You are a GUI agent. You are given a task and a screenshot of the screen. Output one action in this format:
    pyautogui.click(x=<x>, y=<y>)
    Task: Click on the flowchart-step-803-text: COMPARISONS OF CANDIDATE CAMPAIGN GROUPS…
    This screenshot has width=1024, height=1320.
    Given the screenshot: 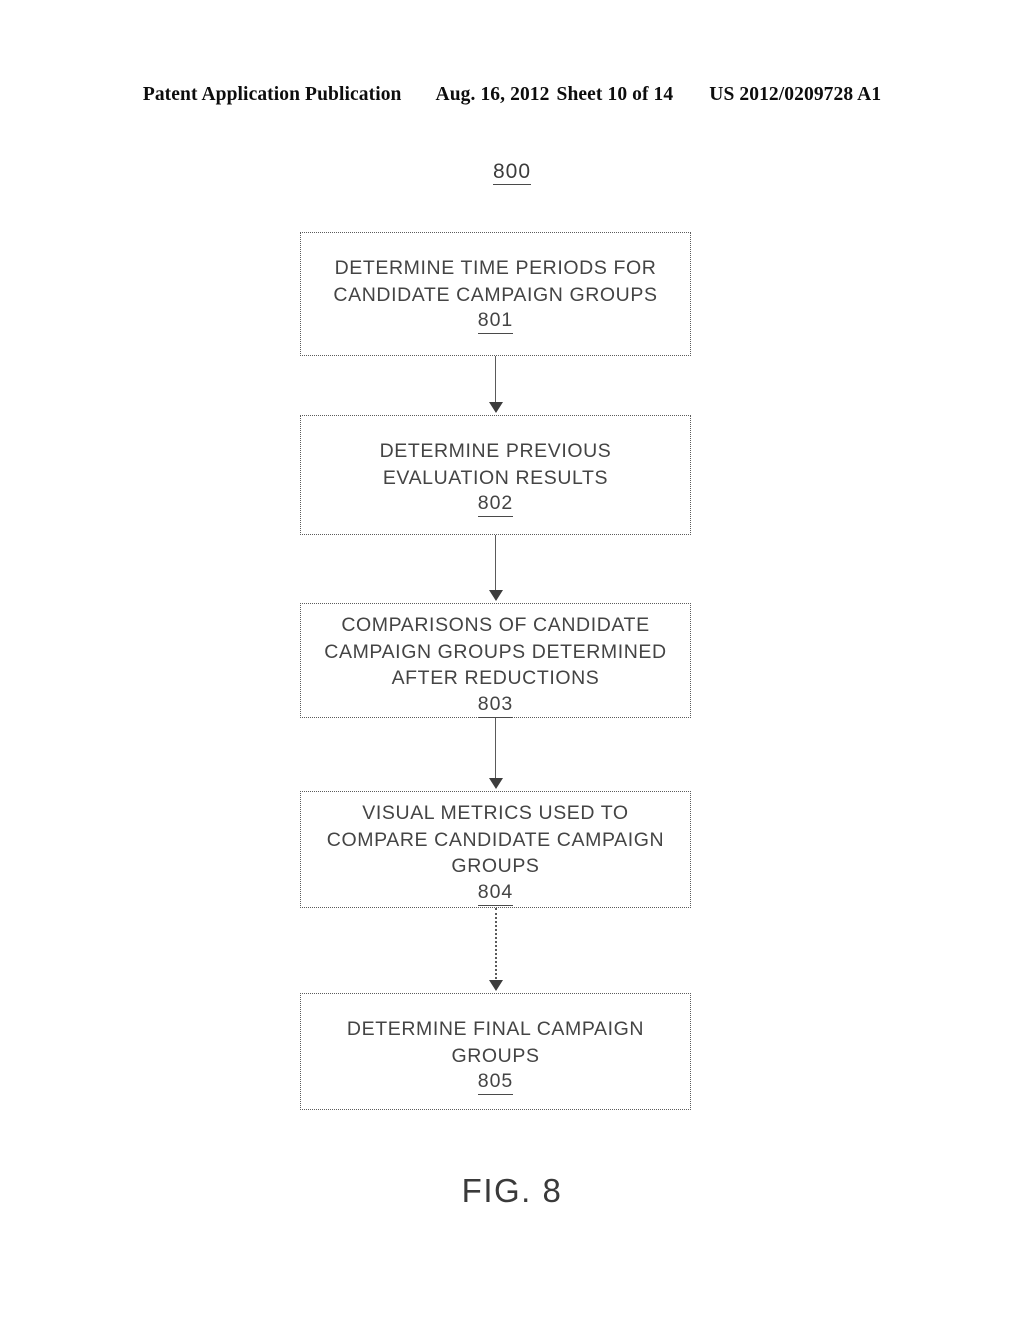 What is the action you would take?
    pyautogui.click(x=495, y=651)
    